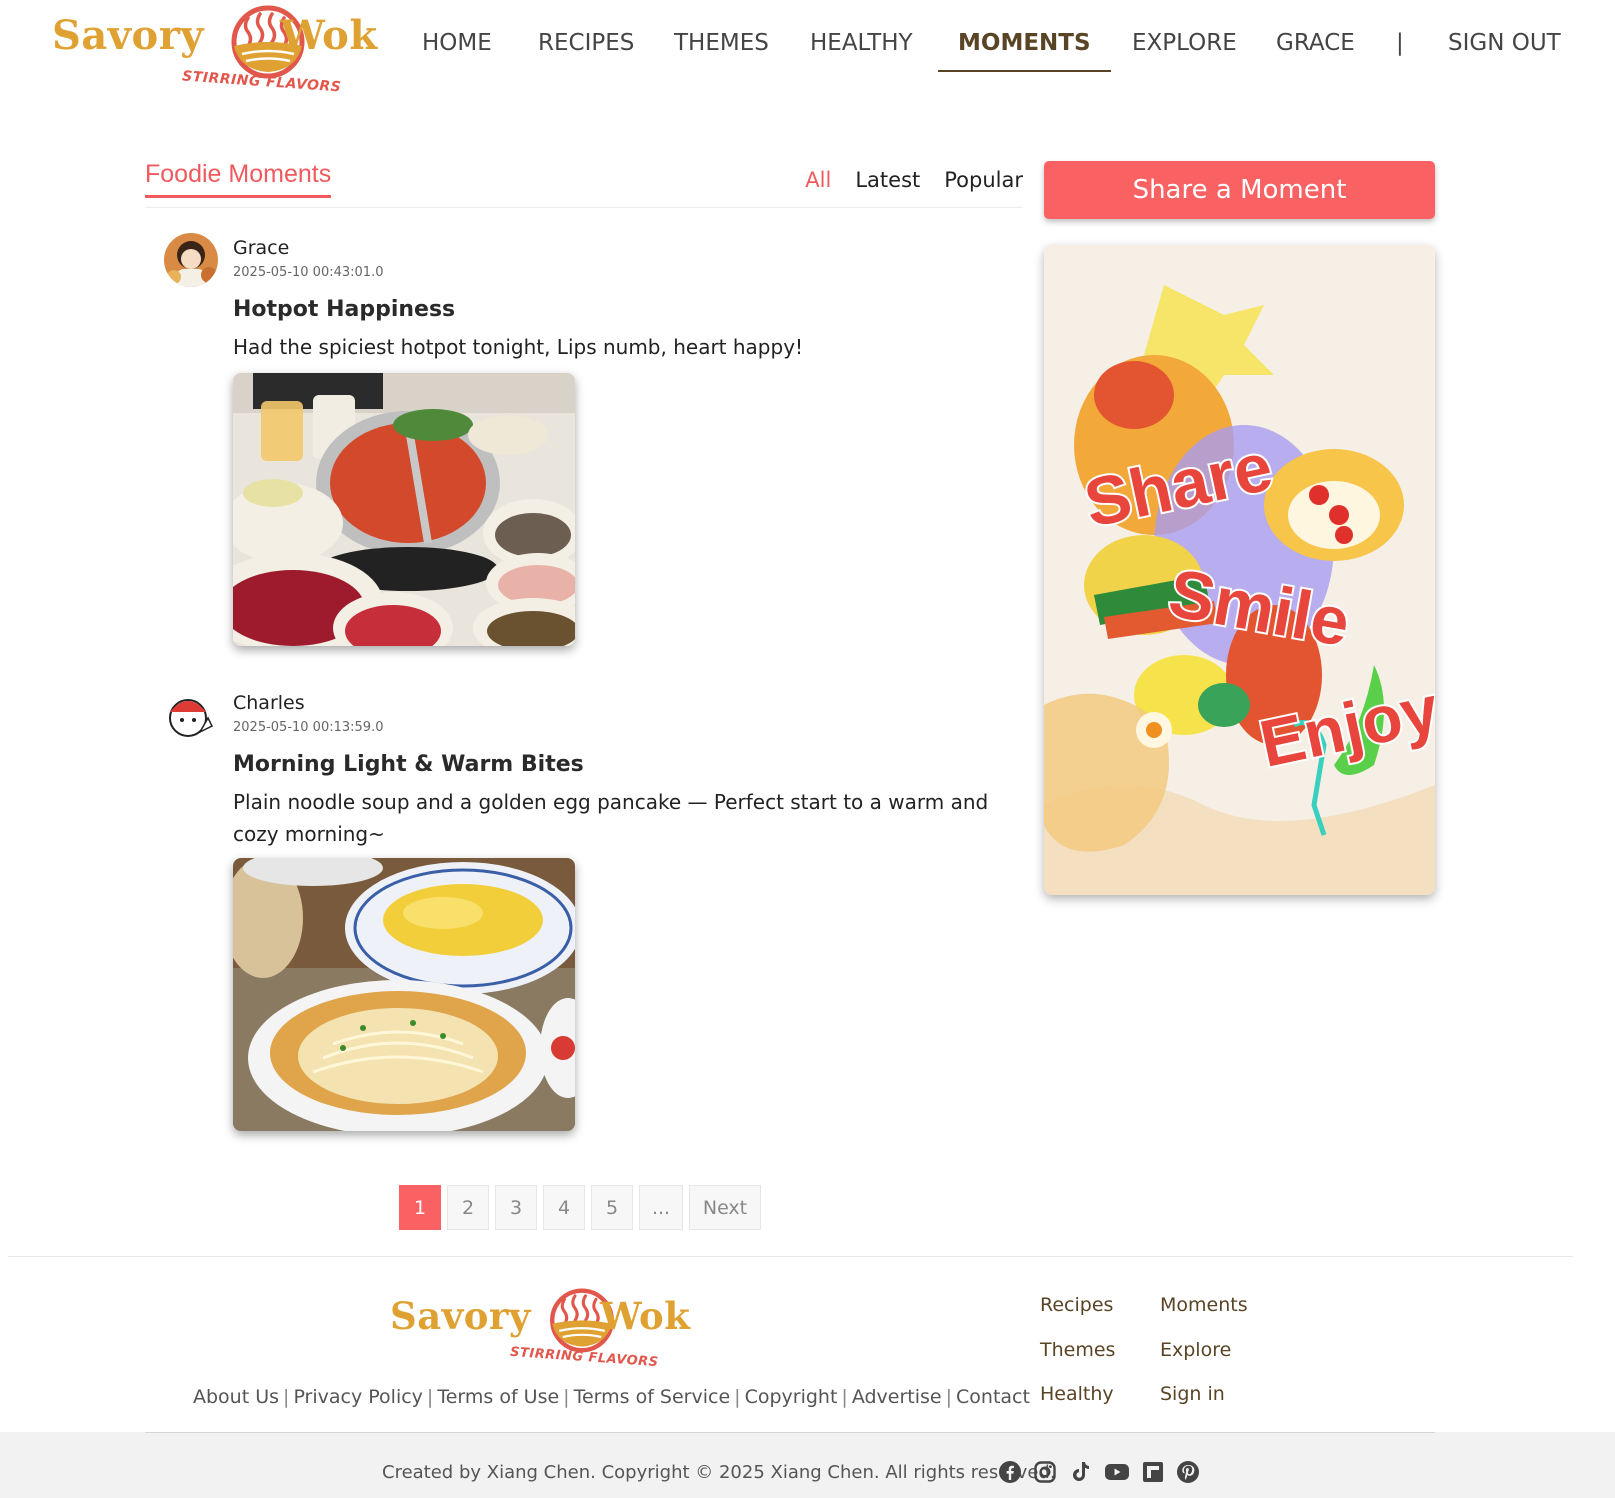  What do you see at coordinates (1077, 1350) in the screenshot?
I see `footer-nav-themes: Themes` at bounding box center [1077, 1350].